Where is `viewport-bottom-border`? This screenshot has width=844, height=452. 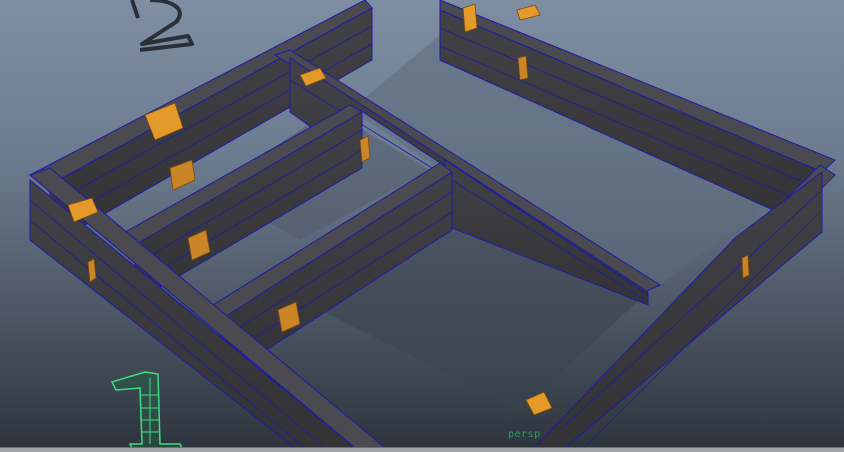 viewport-bottom-border is located at coordinates (422, 449).